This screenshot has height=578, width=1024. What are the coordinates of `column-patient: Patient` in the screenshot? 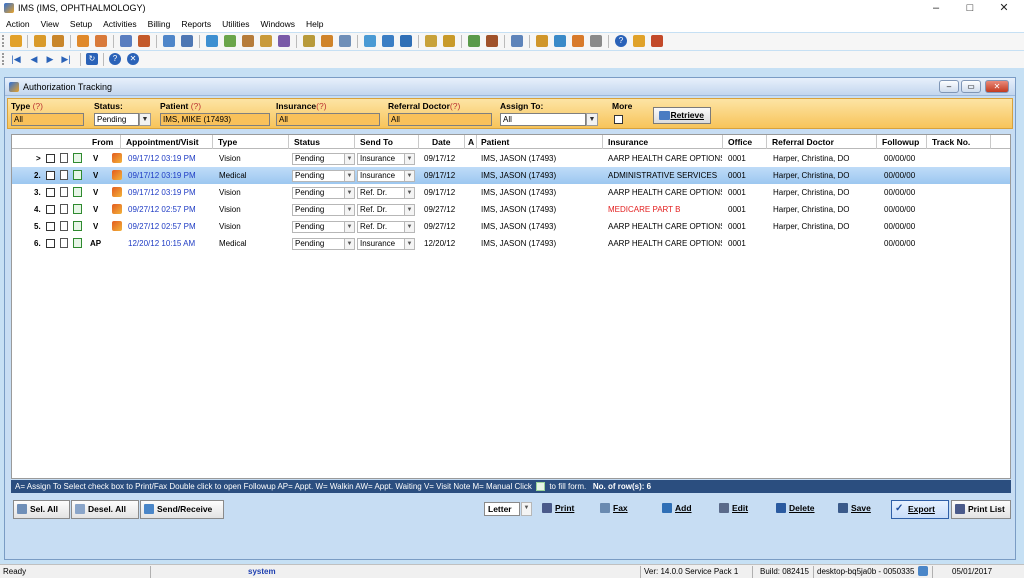 It's located at (495, 142).